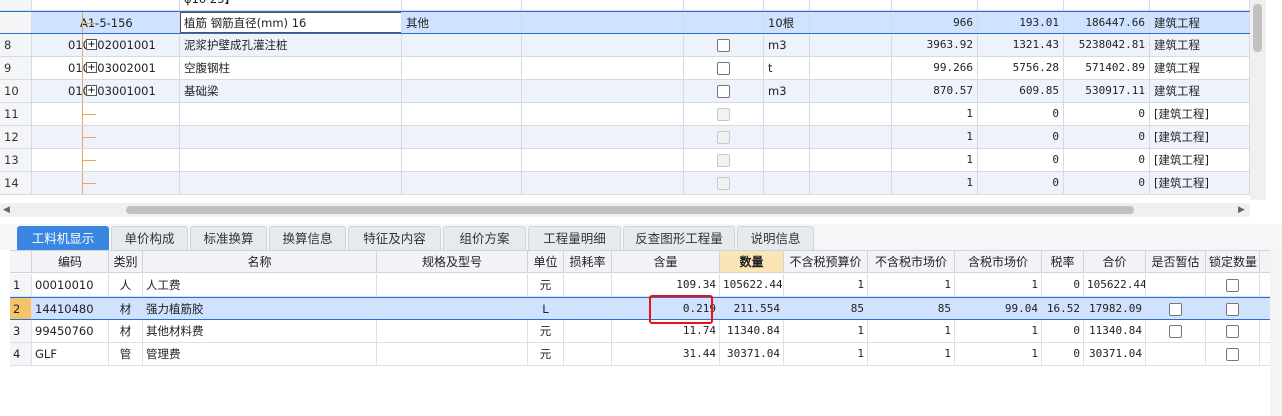 The height and width of the screenshot is (416, 1282). What do you see at coordinates (462, 22) in the screenshot?
I see `row-spec: 其他` at bounding box center [462, 22].